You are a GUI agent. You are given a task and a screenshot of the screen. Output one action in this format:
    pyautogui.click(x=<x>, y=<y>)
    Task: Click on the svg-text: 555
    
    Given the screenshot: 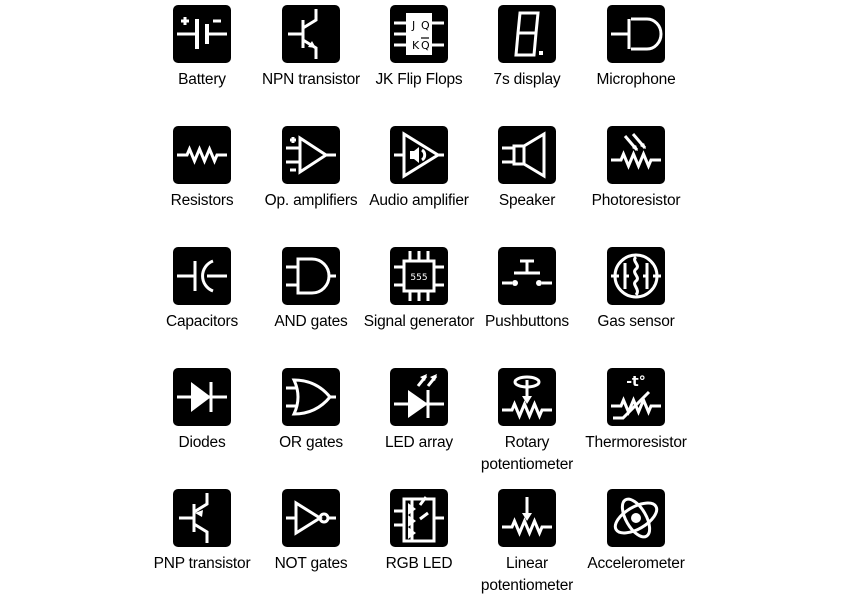 What is the action you would take?
    pyautogui.click(x=418, y=278)
    